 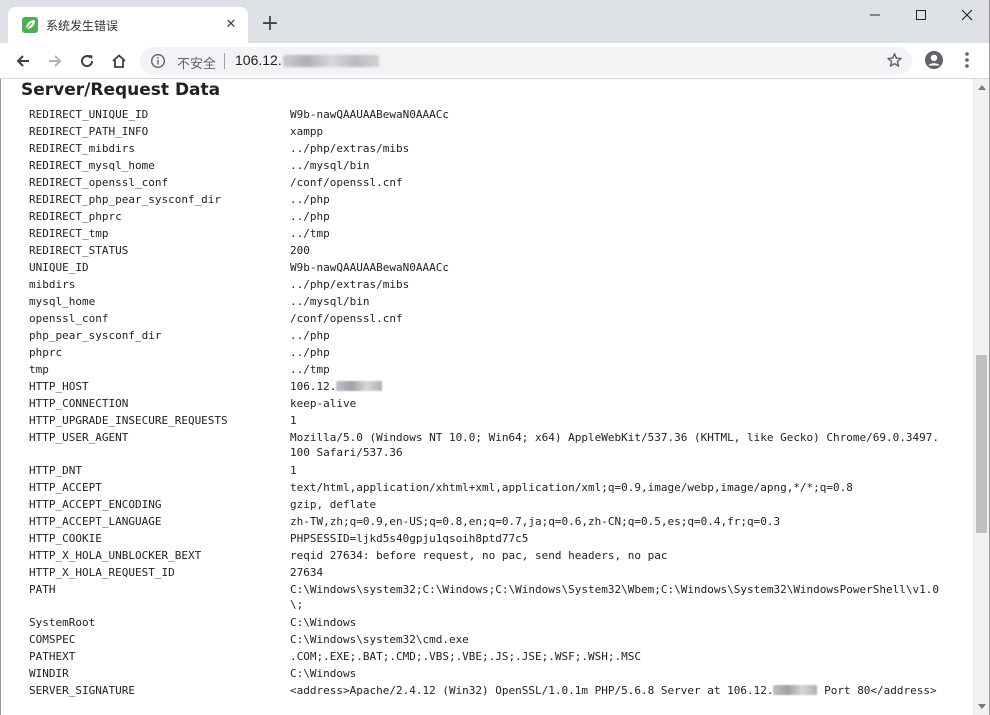 I want to click on table-row: UNIQUE_ID W9b-nawQAAUAABewaN0AAACc, so click(x=489, y=267).